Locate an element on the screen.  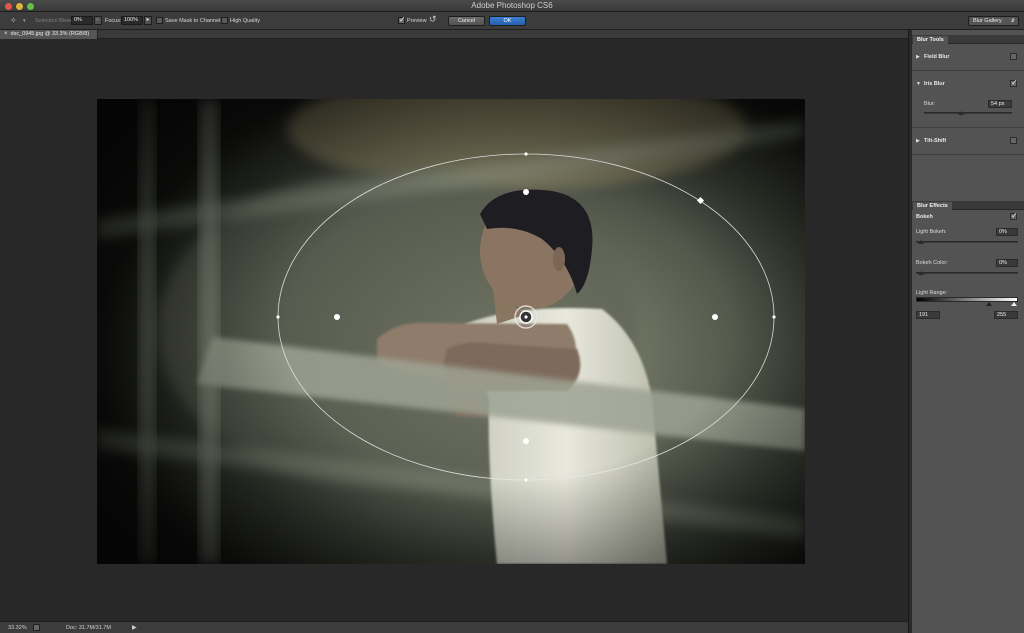
ellipse-handle-right is located at coordinates (774, 317).